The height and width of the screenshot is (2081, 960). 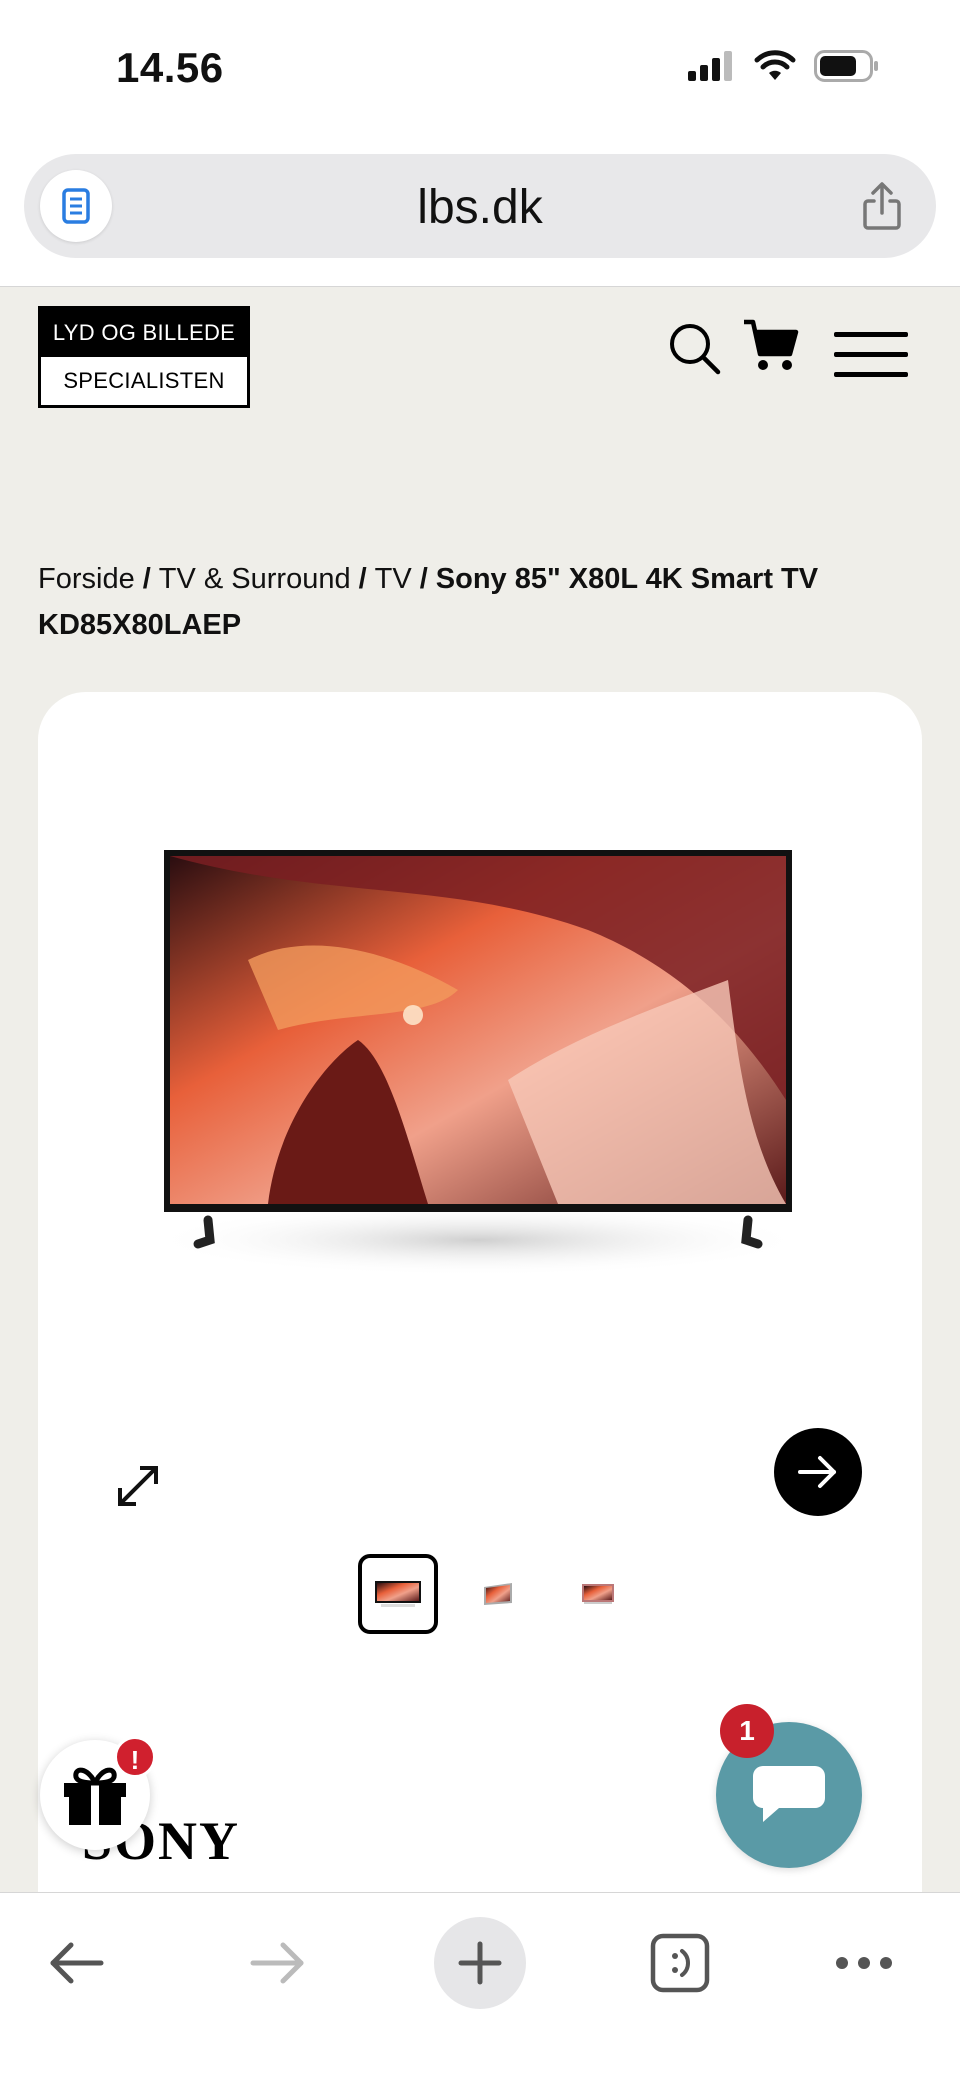 I want to click on breadcrumb-item-tv: TV, so click(x=393, y=579).